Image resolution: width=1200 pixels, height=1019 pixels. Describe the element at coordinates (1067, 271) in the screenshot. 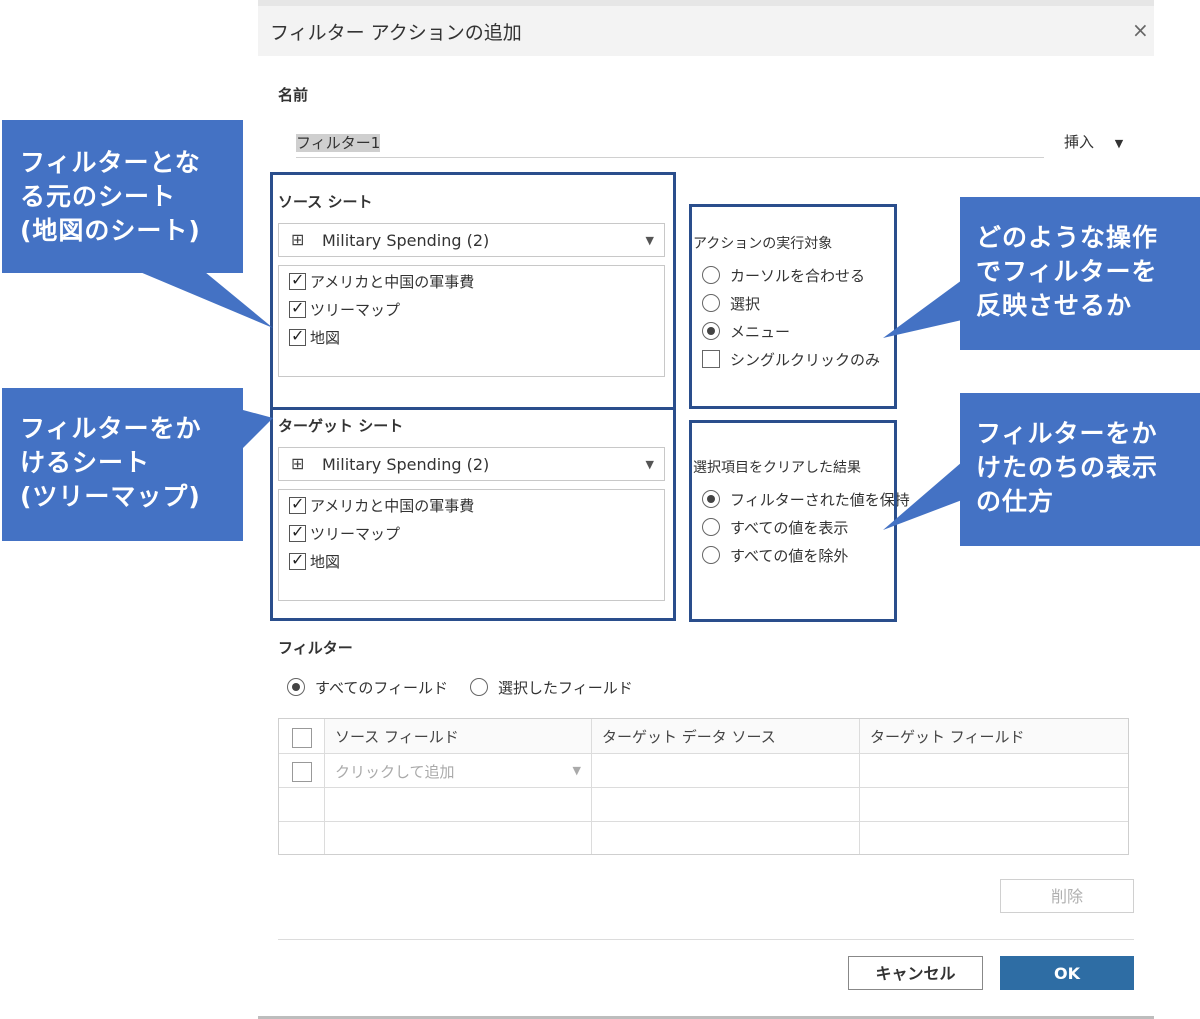

I see `run-callout-text: どのような操作 でフィルターを 反映させるか` at that location.